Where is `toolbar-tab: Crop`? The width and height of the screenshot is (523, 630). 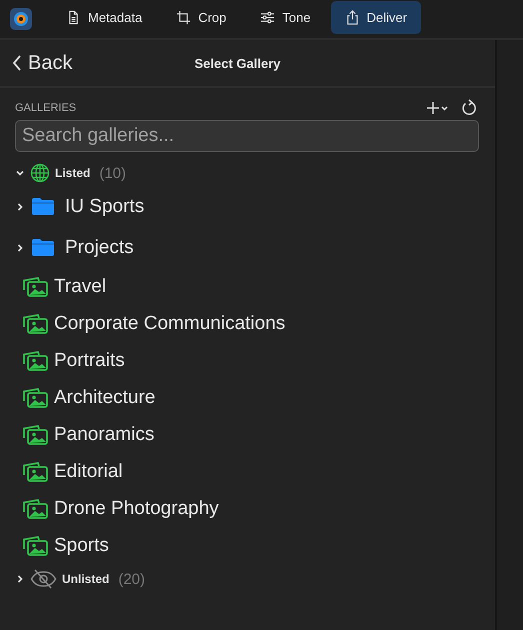
toolbar-tab: Crop is located at coordinates (201, 17).